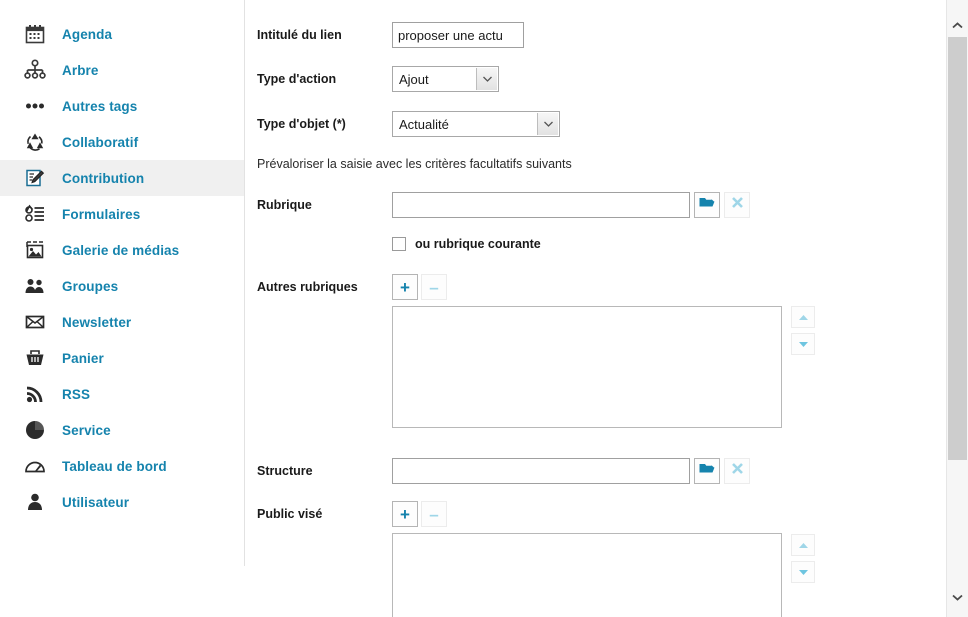 The image size is (968, 617). Describe the element at coordinates (284, 205) in the screenshot. I see `rubrique-label: Rubrique` at that location.